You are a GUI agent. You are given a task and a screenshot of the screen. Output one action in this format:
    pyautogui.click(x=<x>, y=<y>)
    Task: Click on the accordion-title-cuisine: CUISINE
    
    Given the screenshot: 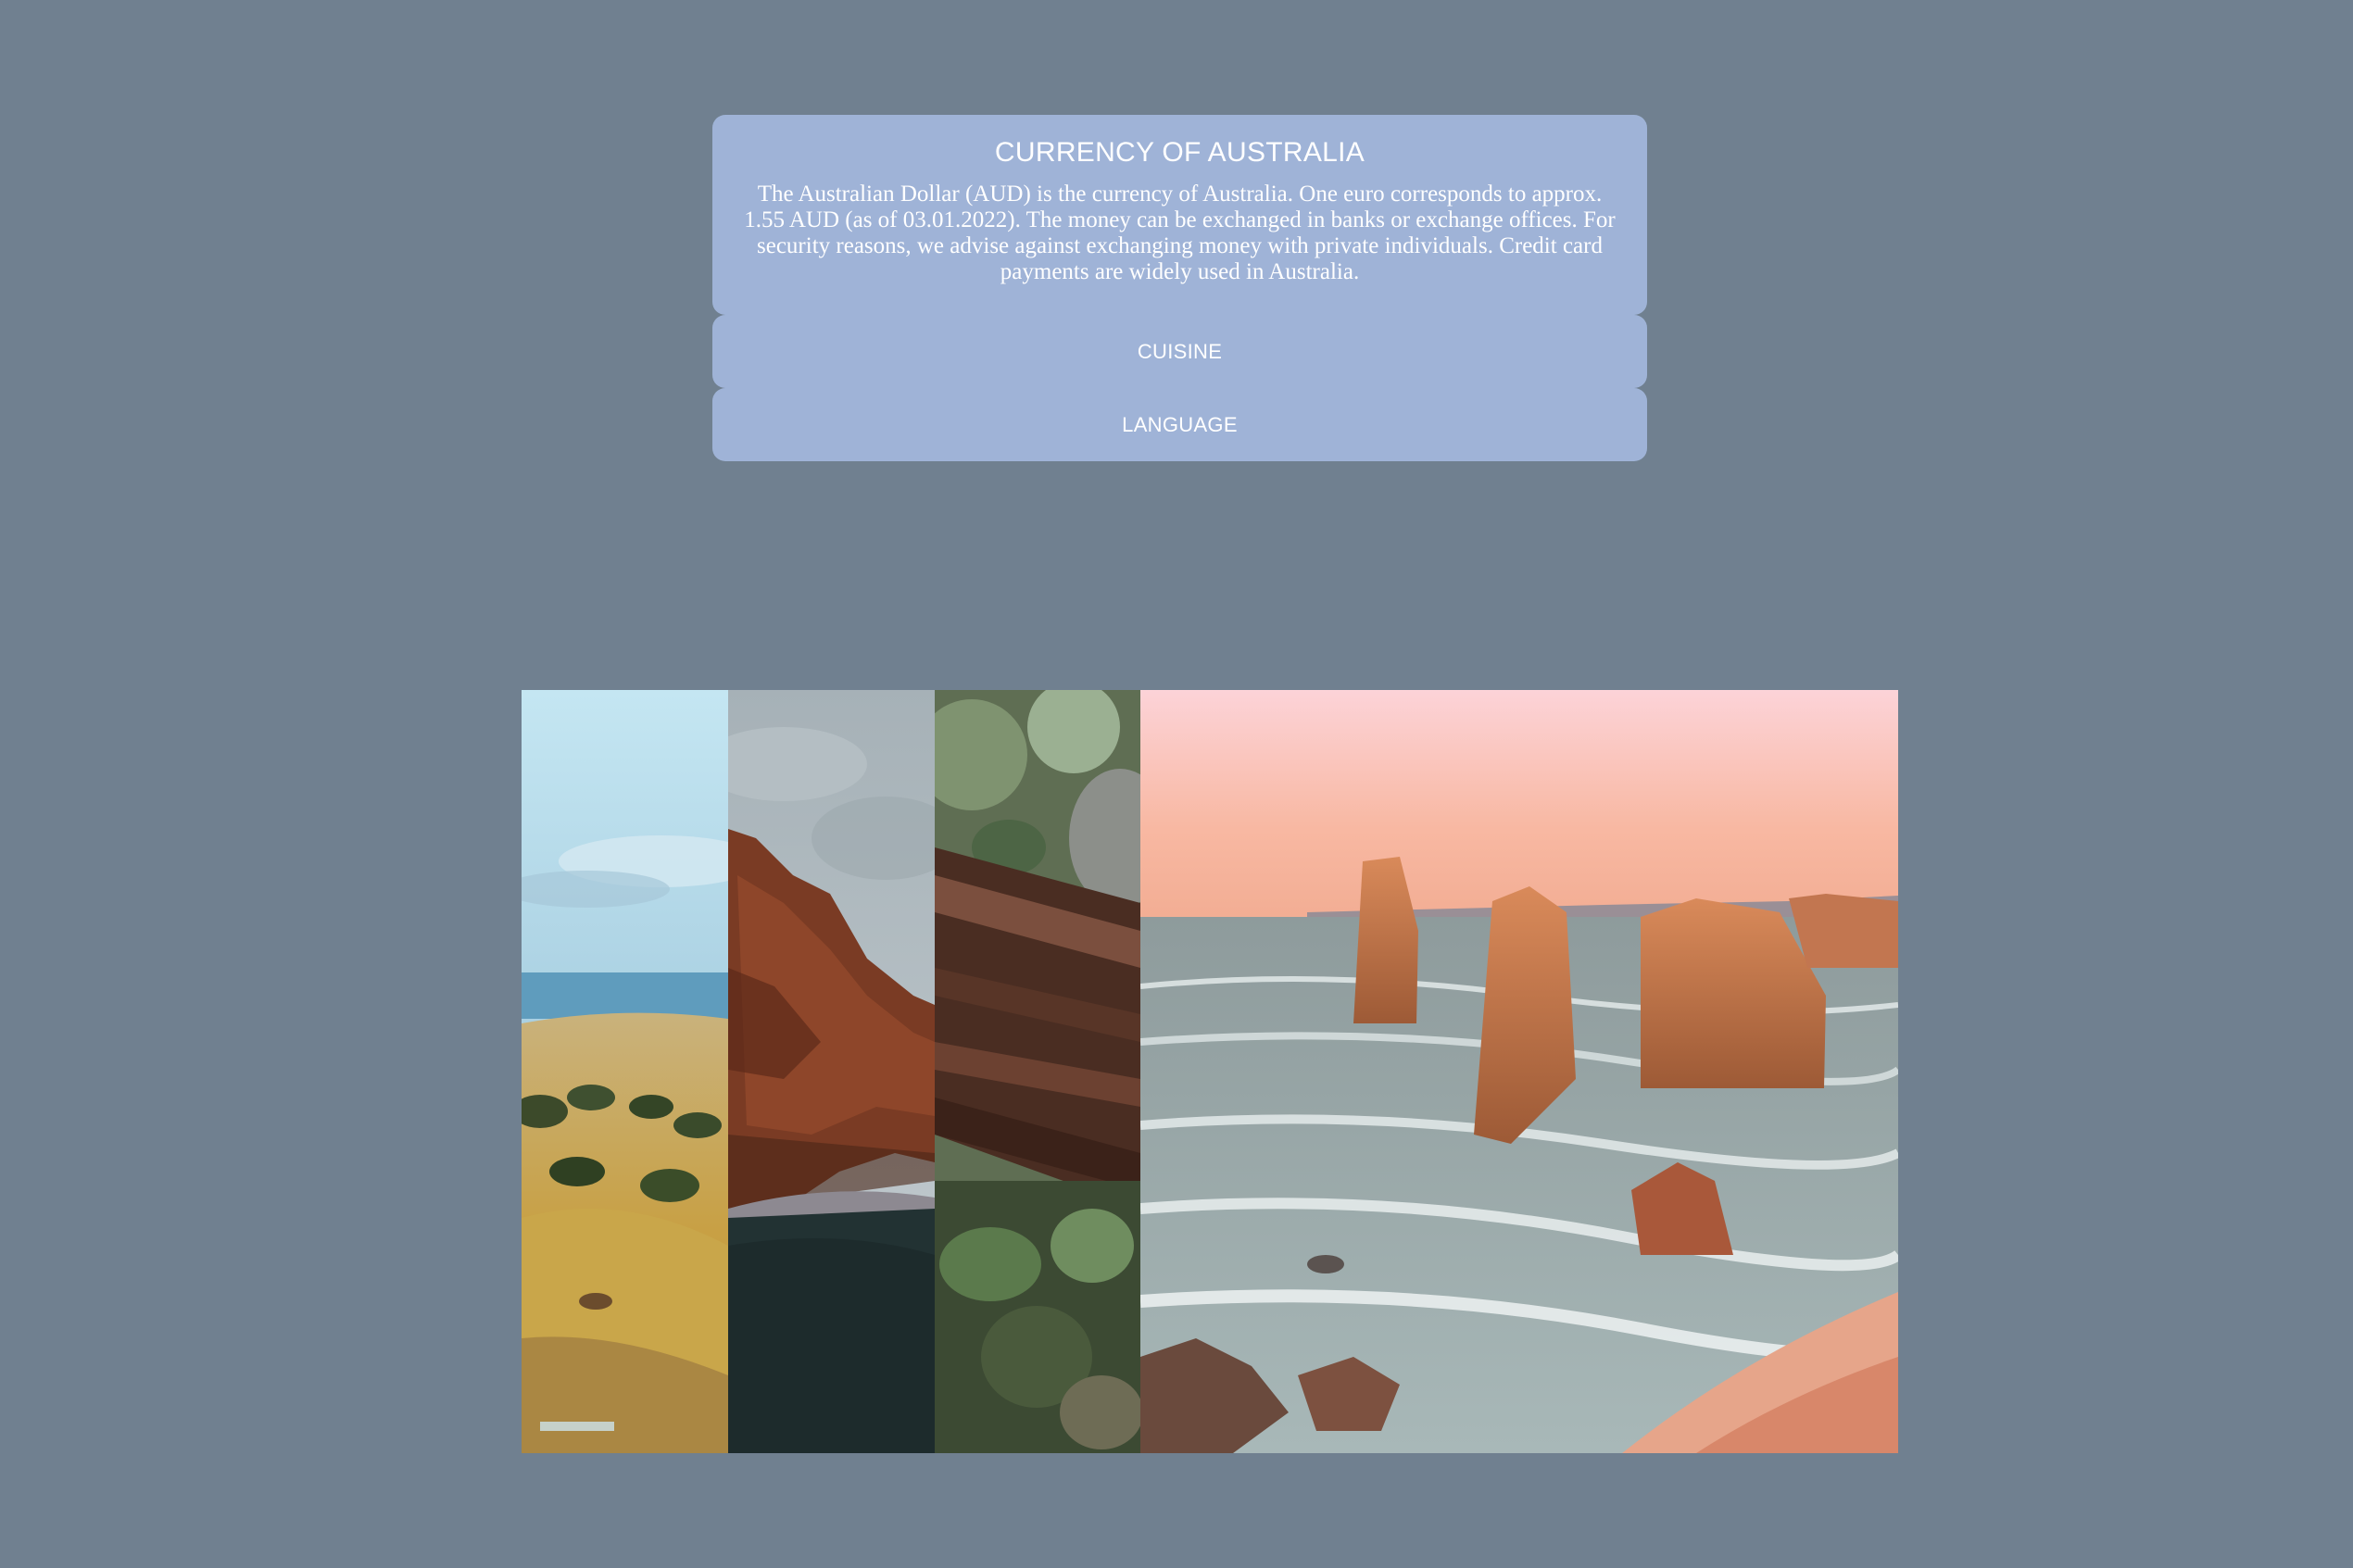 What is the action you would take?
    pyautogui.click(x=1180, y=351)
    